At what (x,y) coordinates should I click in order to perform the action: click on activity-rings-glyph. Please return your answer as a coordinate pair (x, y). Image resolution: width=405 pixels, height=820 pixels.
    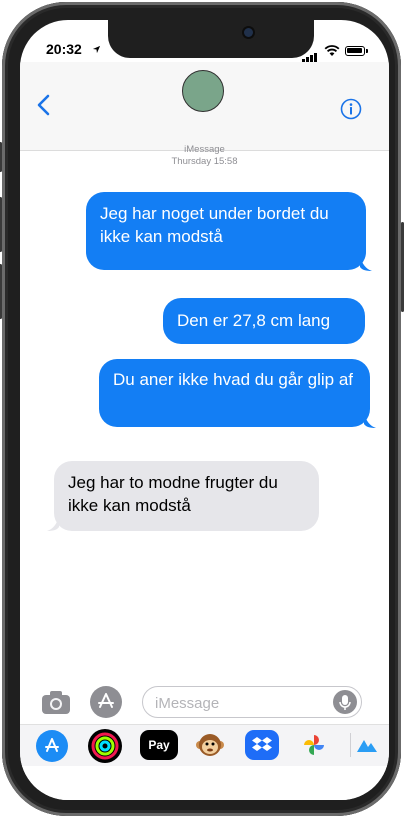
    Looking at the image, I should click on (105, 746).